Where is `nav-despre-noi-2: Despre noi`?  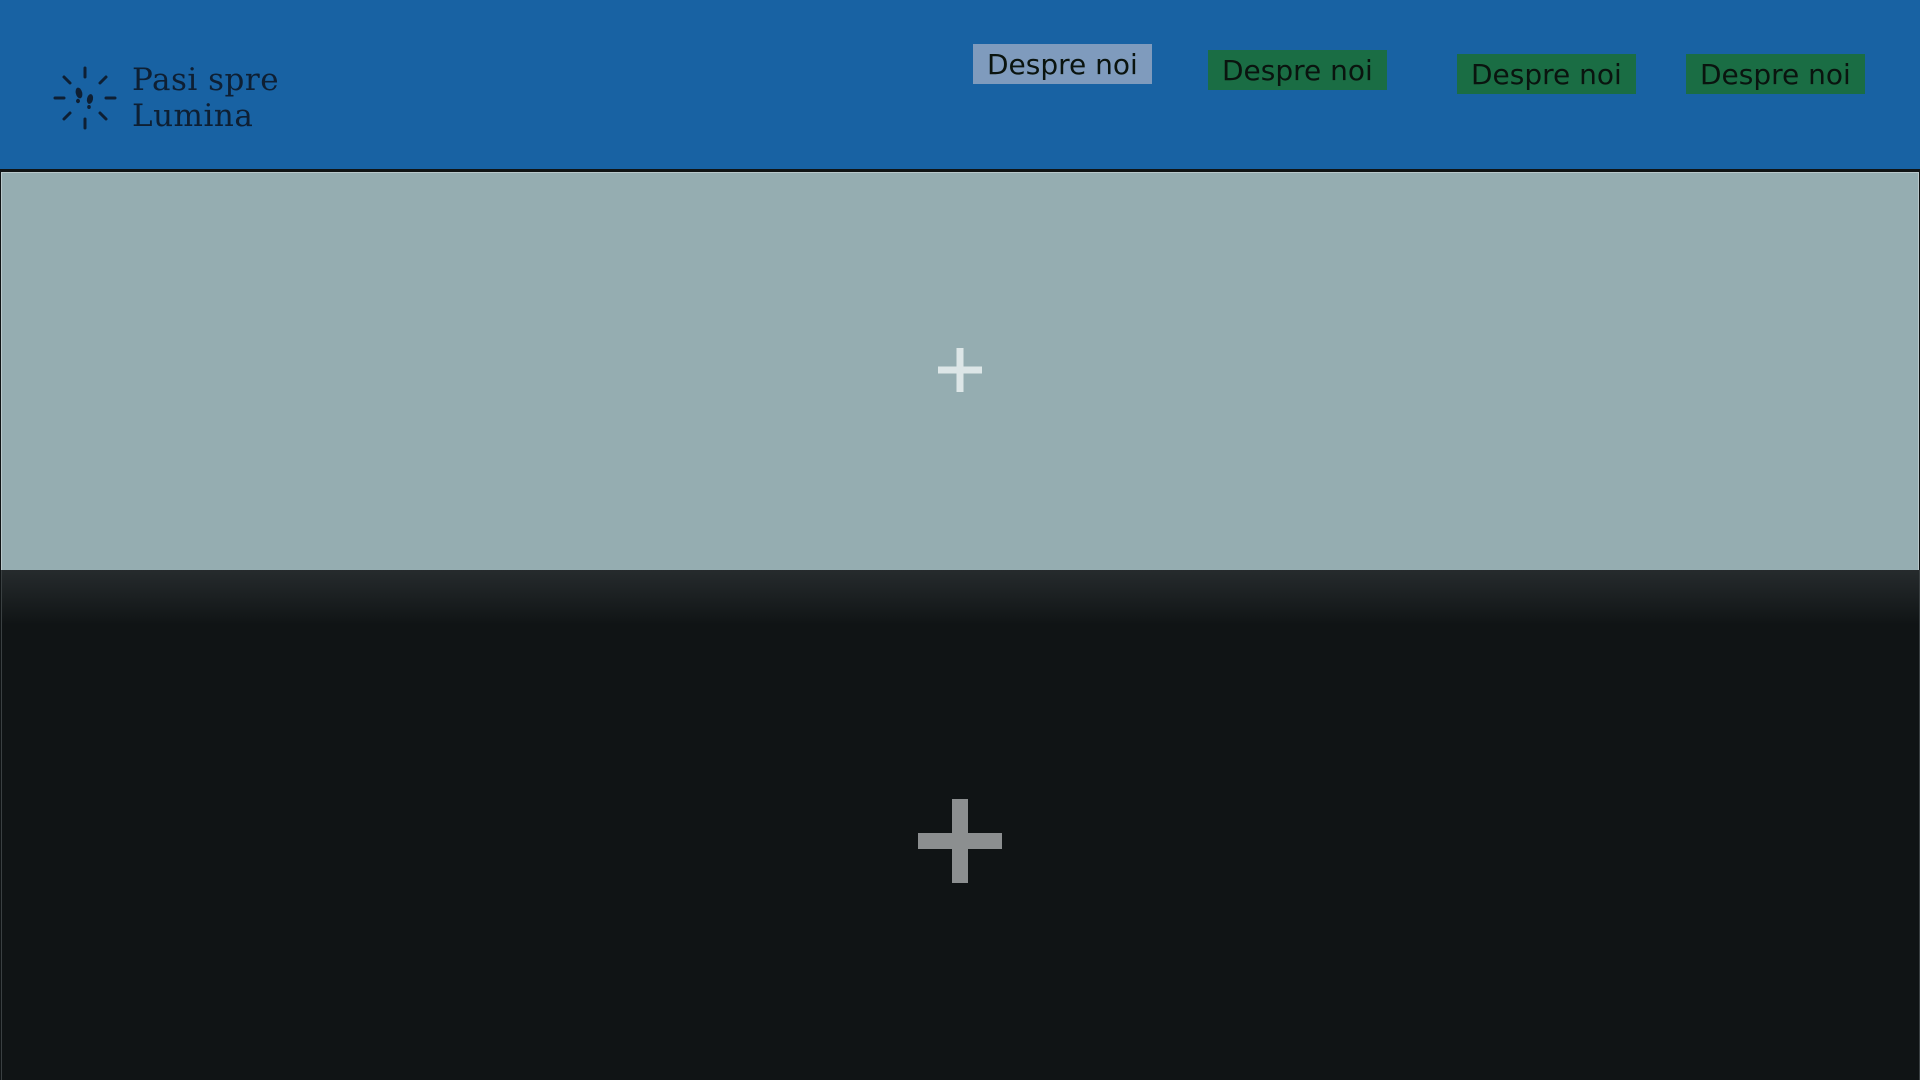
nav-despre-noi-2: Despre noi is located at coordinates (1297, 70).